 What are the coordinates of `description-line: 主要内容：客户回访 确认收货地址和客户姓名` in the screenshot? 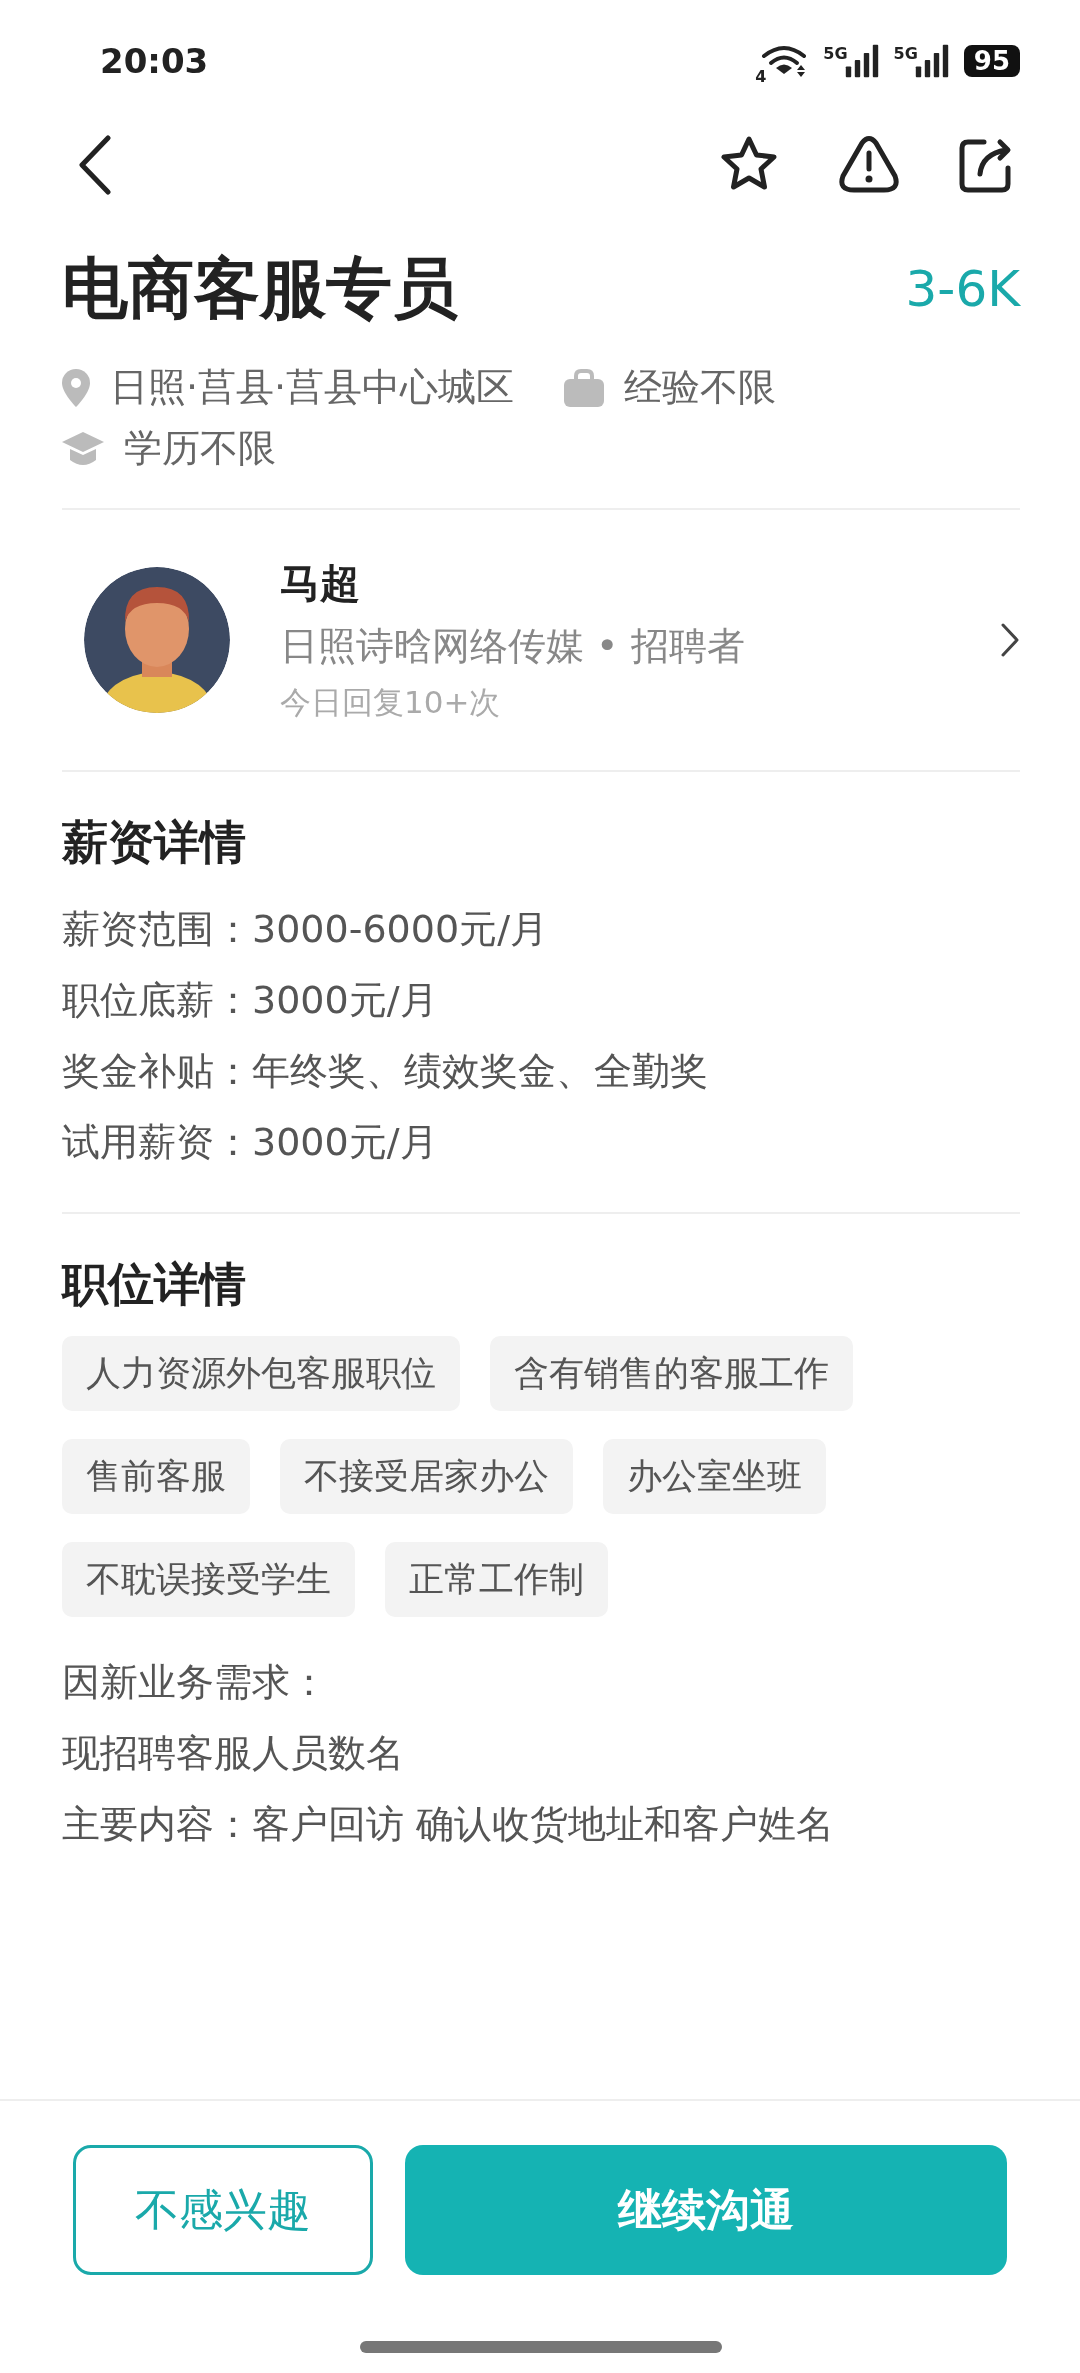 It's located at (448, 1824).